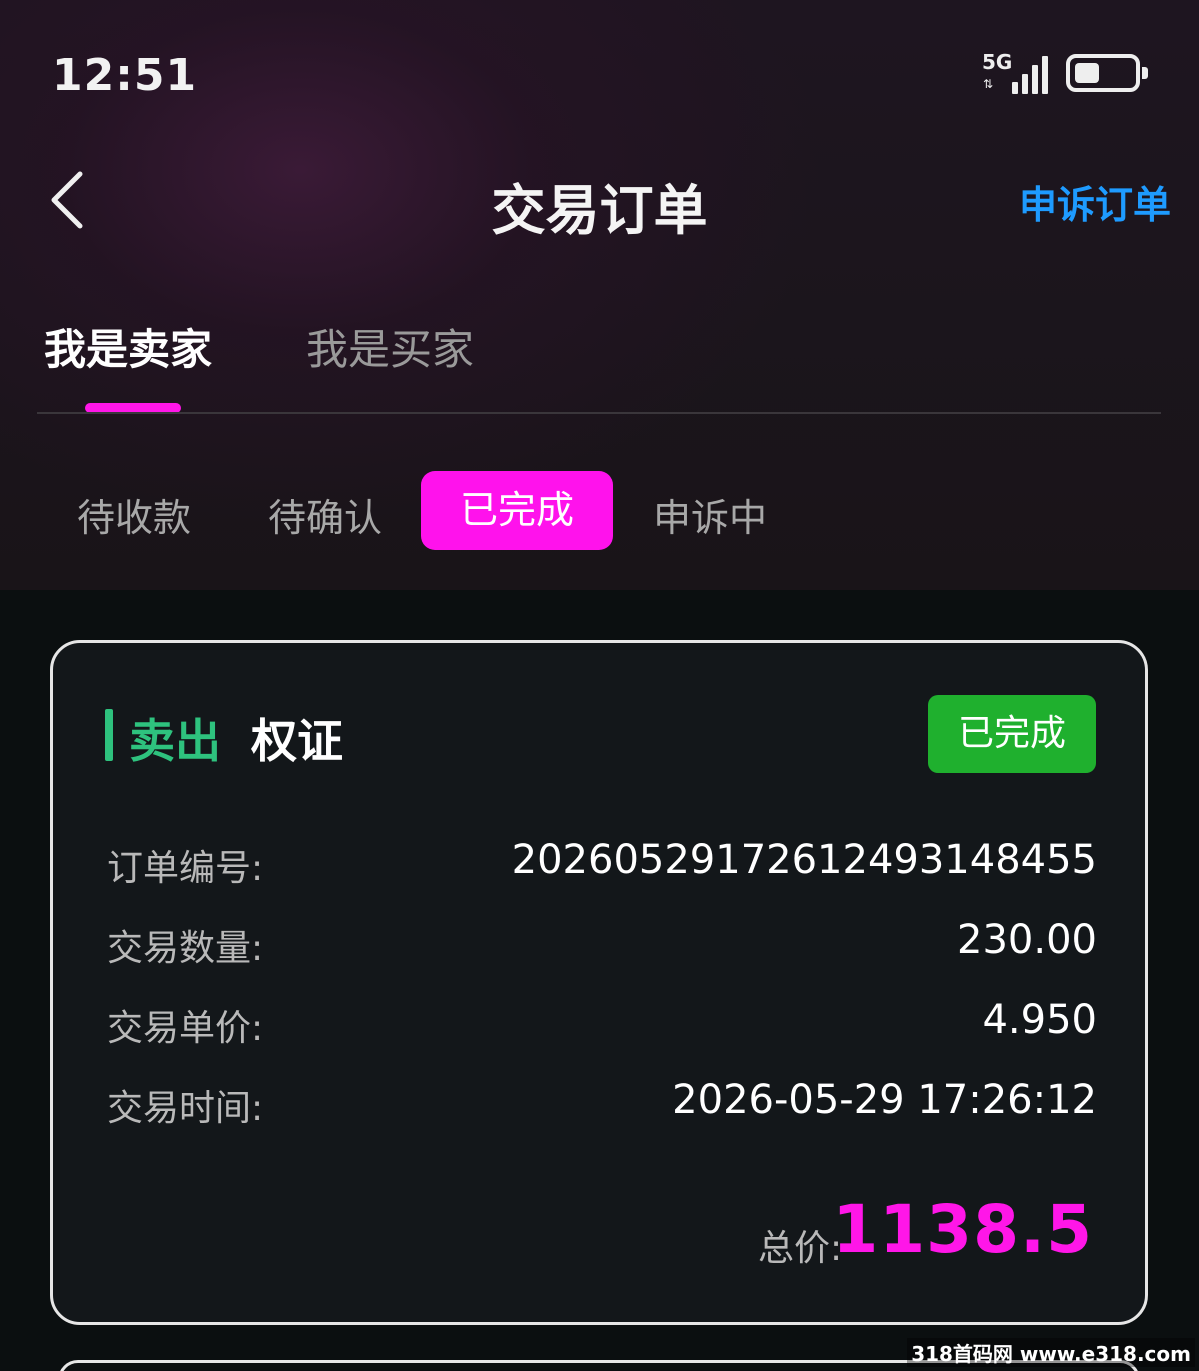 This screenshot has height=1371, width=1199. I want to click on trade-time-value: 2026-05-29 17:26:12, so click(884, 1100).